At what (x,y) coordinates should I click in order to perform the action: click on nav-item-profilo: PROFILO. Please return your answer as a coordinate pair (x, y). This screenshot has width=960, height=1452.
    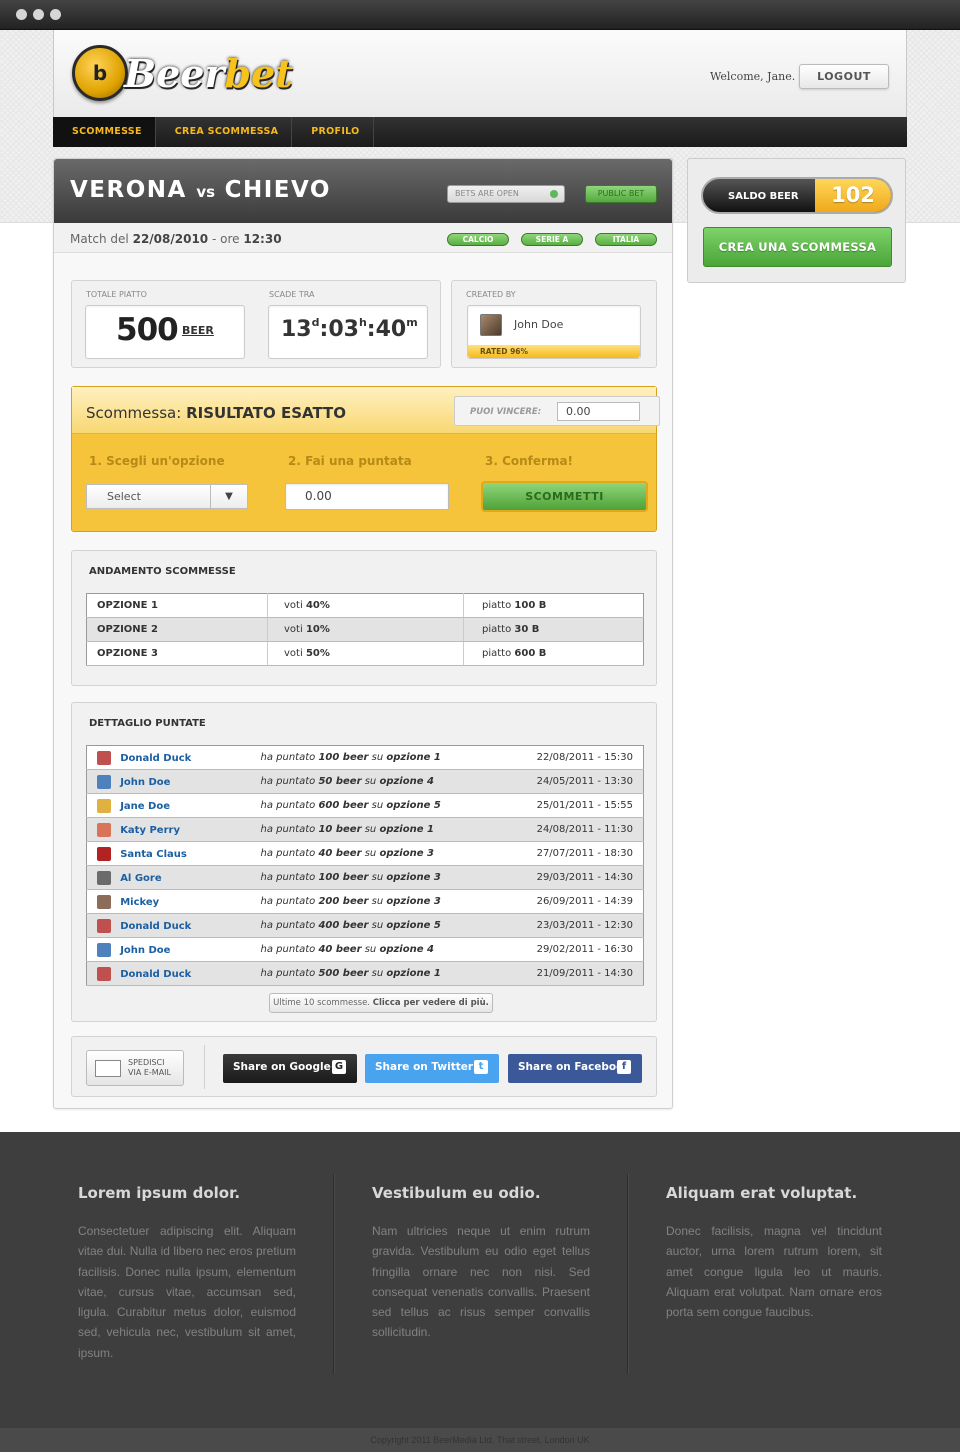
    Looking at the image, I should click on (333, 132).